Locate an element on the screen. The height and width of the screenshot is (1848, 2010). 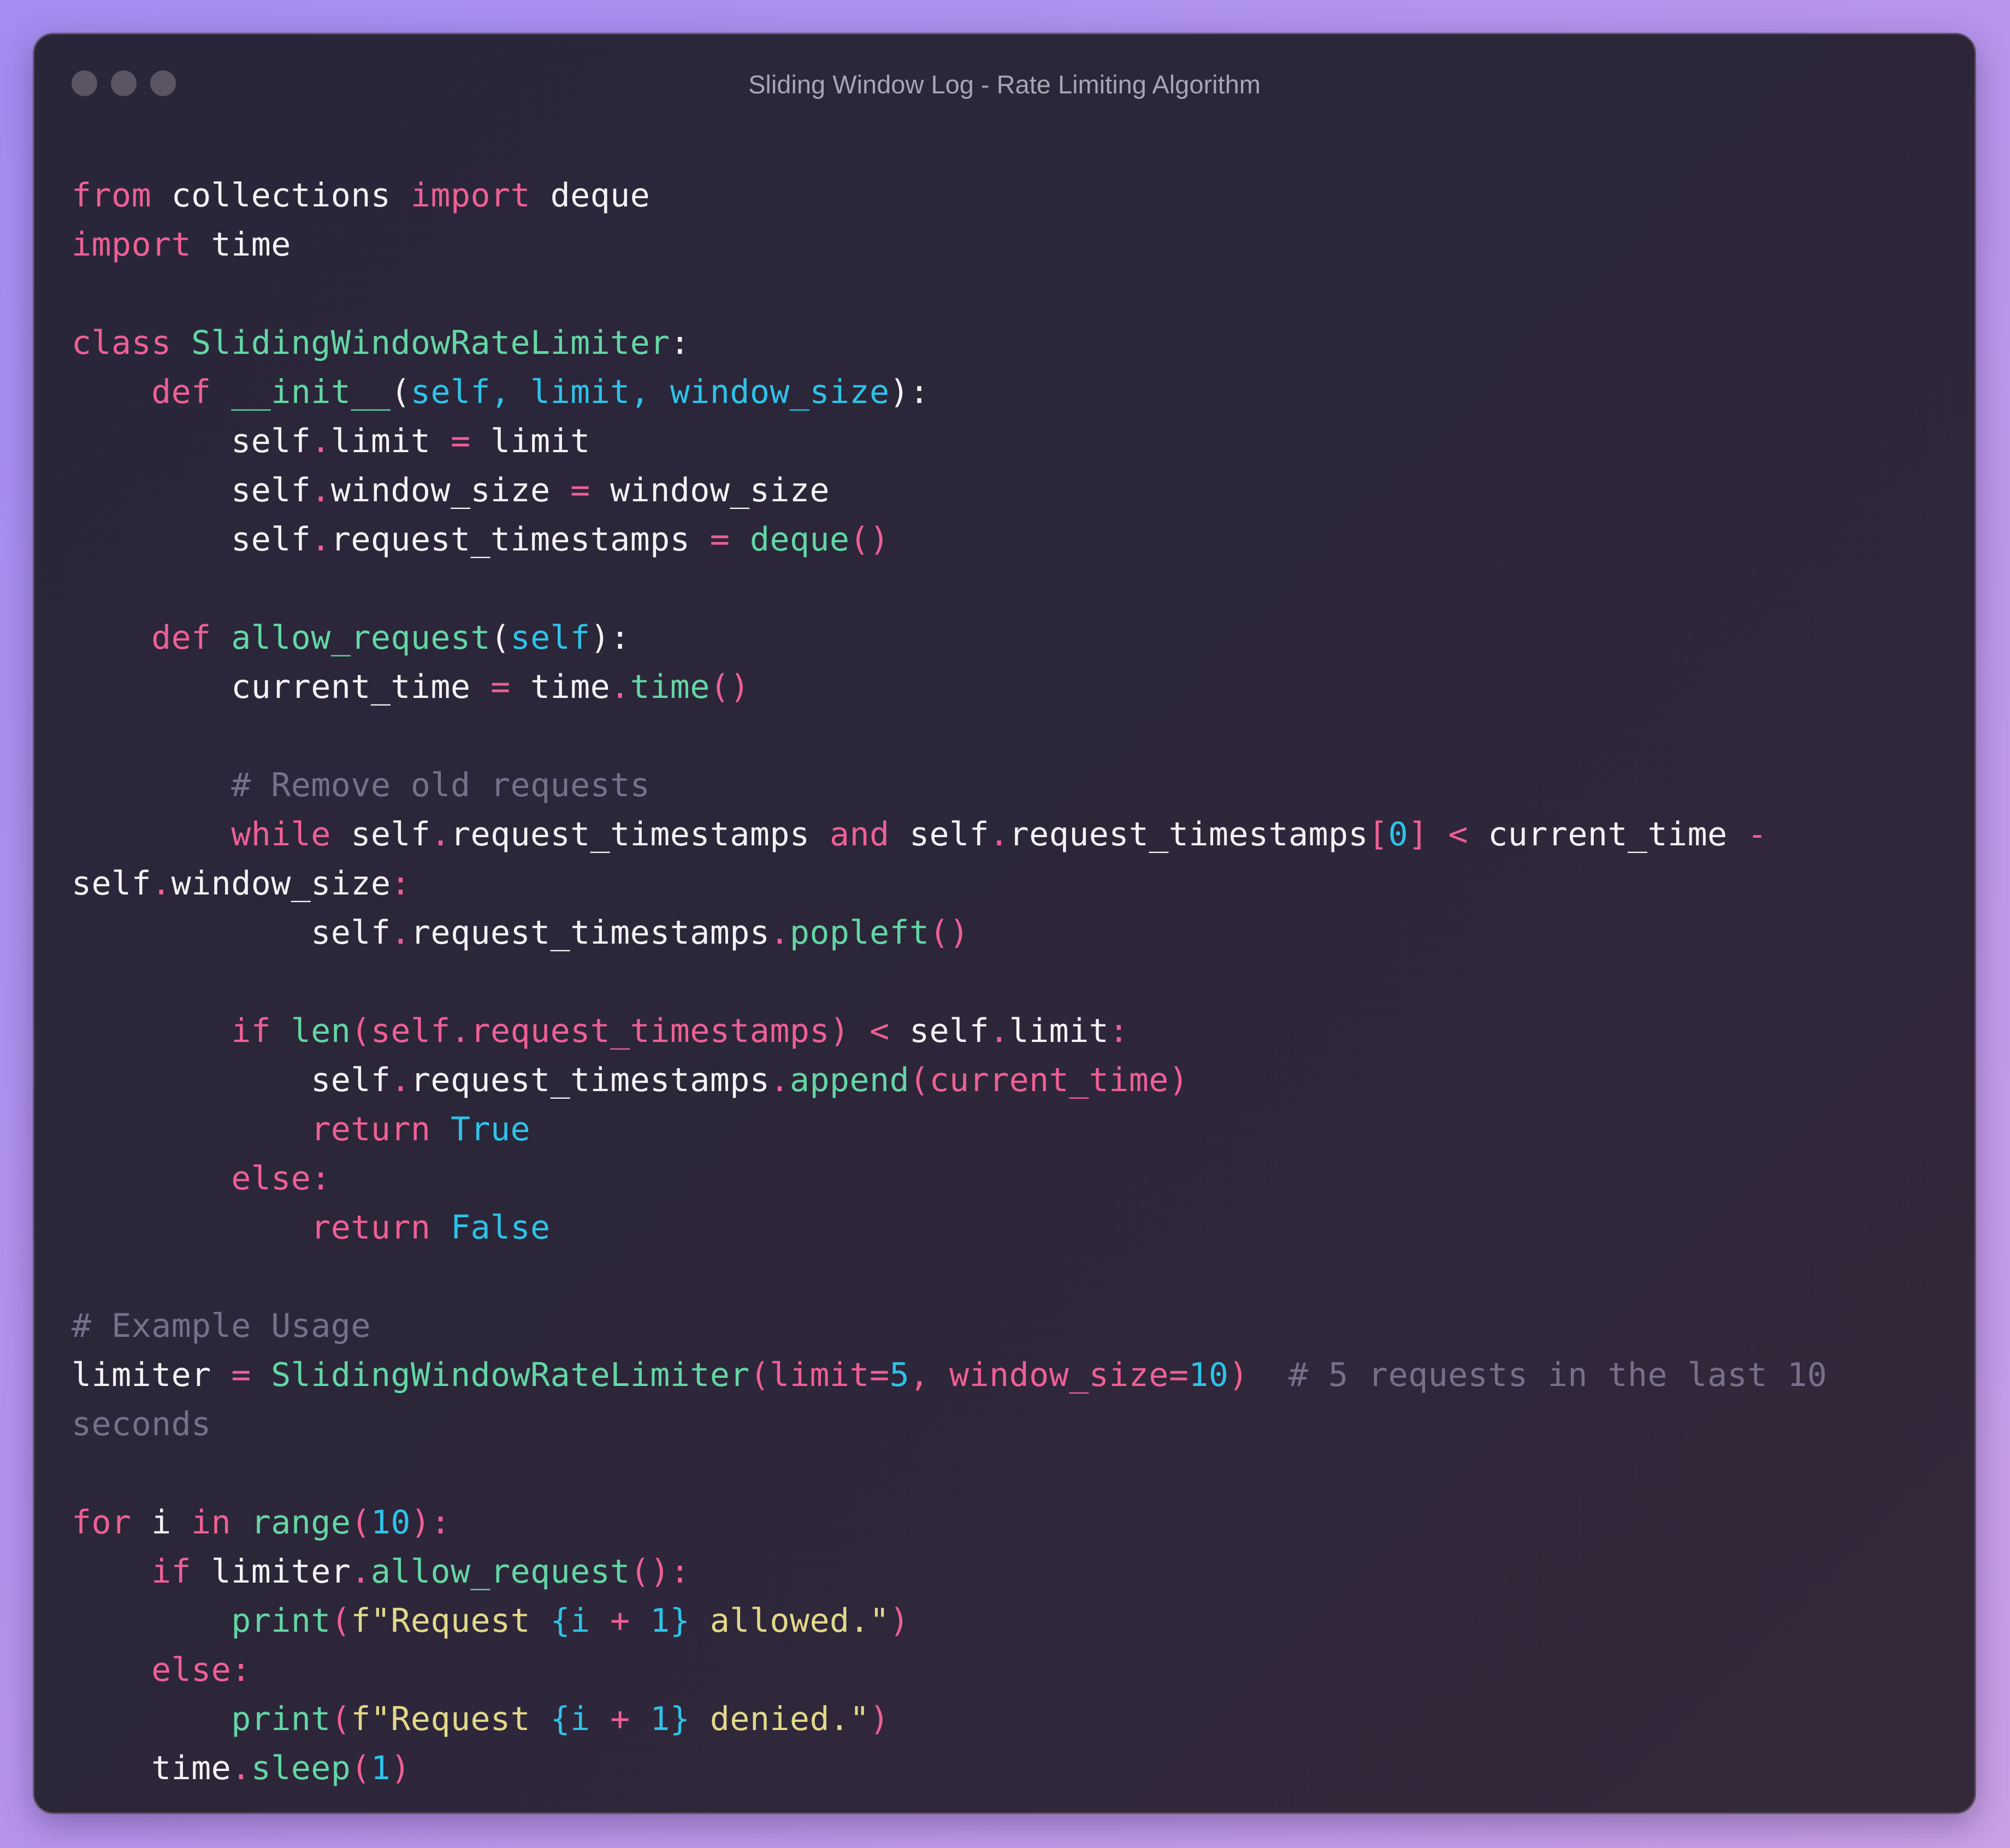
code-line: # Remove old requests is located at coordinates (950, 785).